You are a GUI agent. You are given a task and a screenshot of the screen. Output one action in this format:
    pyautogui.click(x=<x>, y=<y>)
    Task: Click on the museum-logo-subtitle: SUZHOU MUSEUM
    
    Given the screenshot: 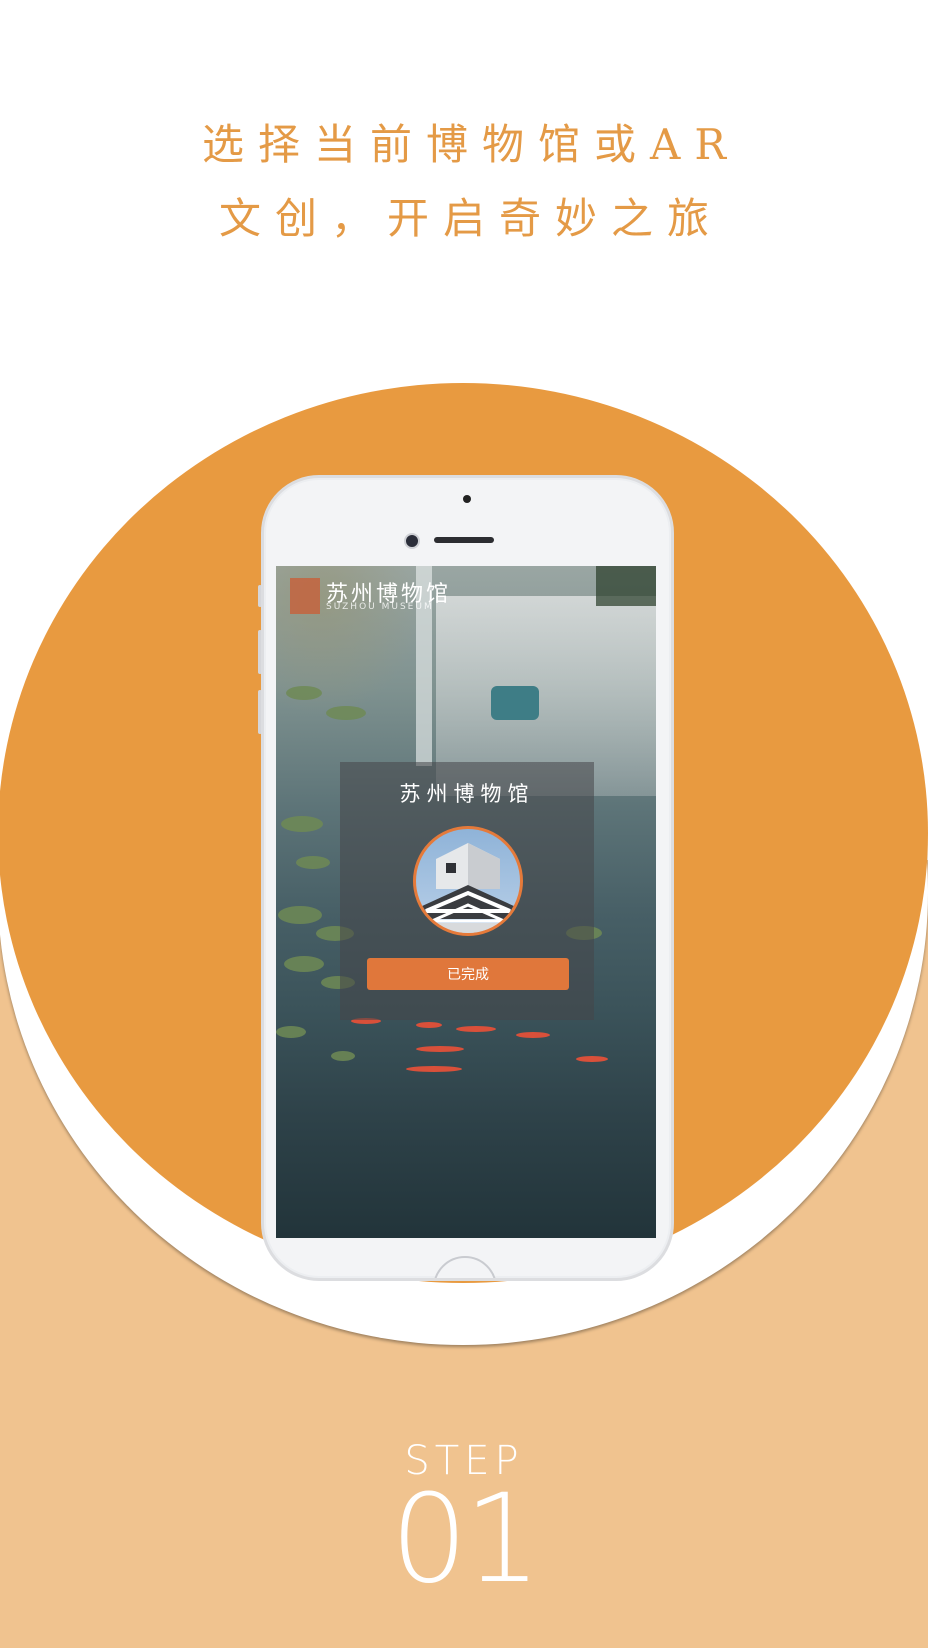 What is the action you would take?
    pyautogui.click(x=380, y=607)
    